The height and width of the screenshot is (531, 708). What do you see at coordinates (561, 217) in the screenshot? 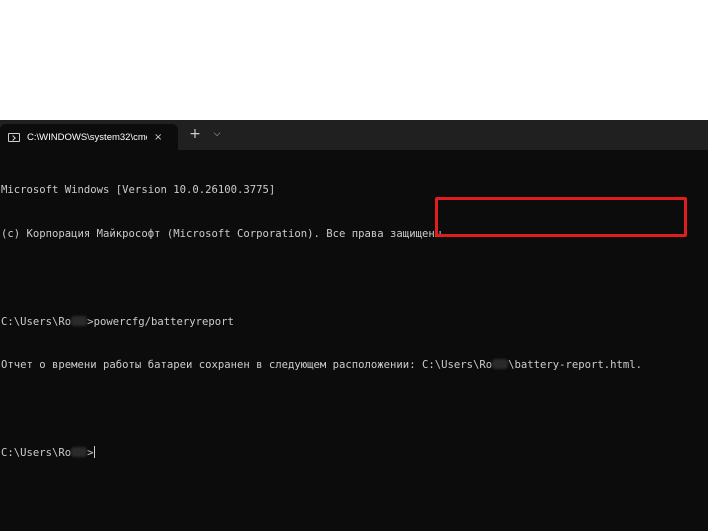
I see `highlight-box` at bounding box center [561, 217].